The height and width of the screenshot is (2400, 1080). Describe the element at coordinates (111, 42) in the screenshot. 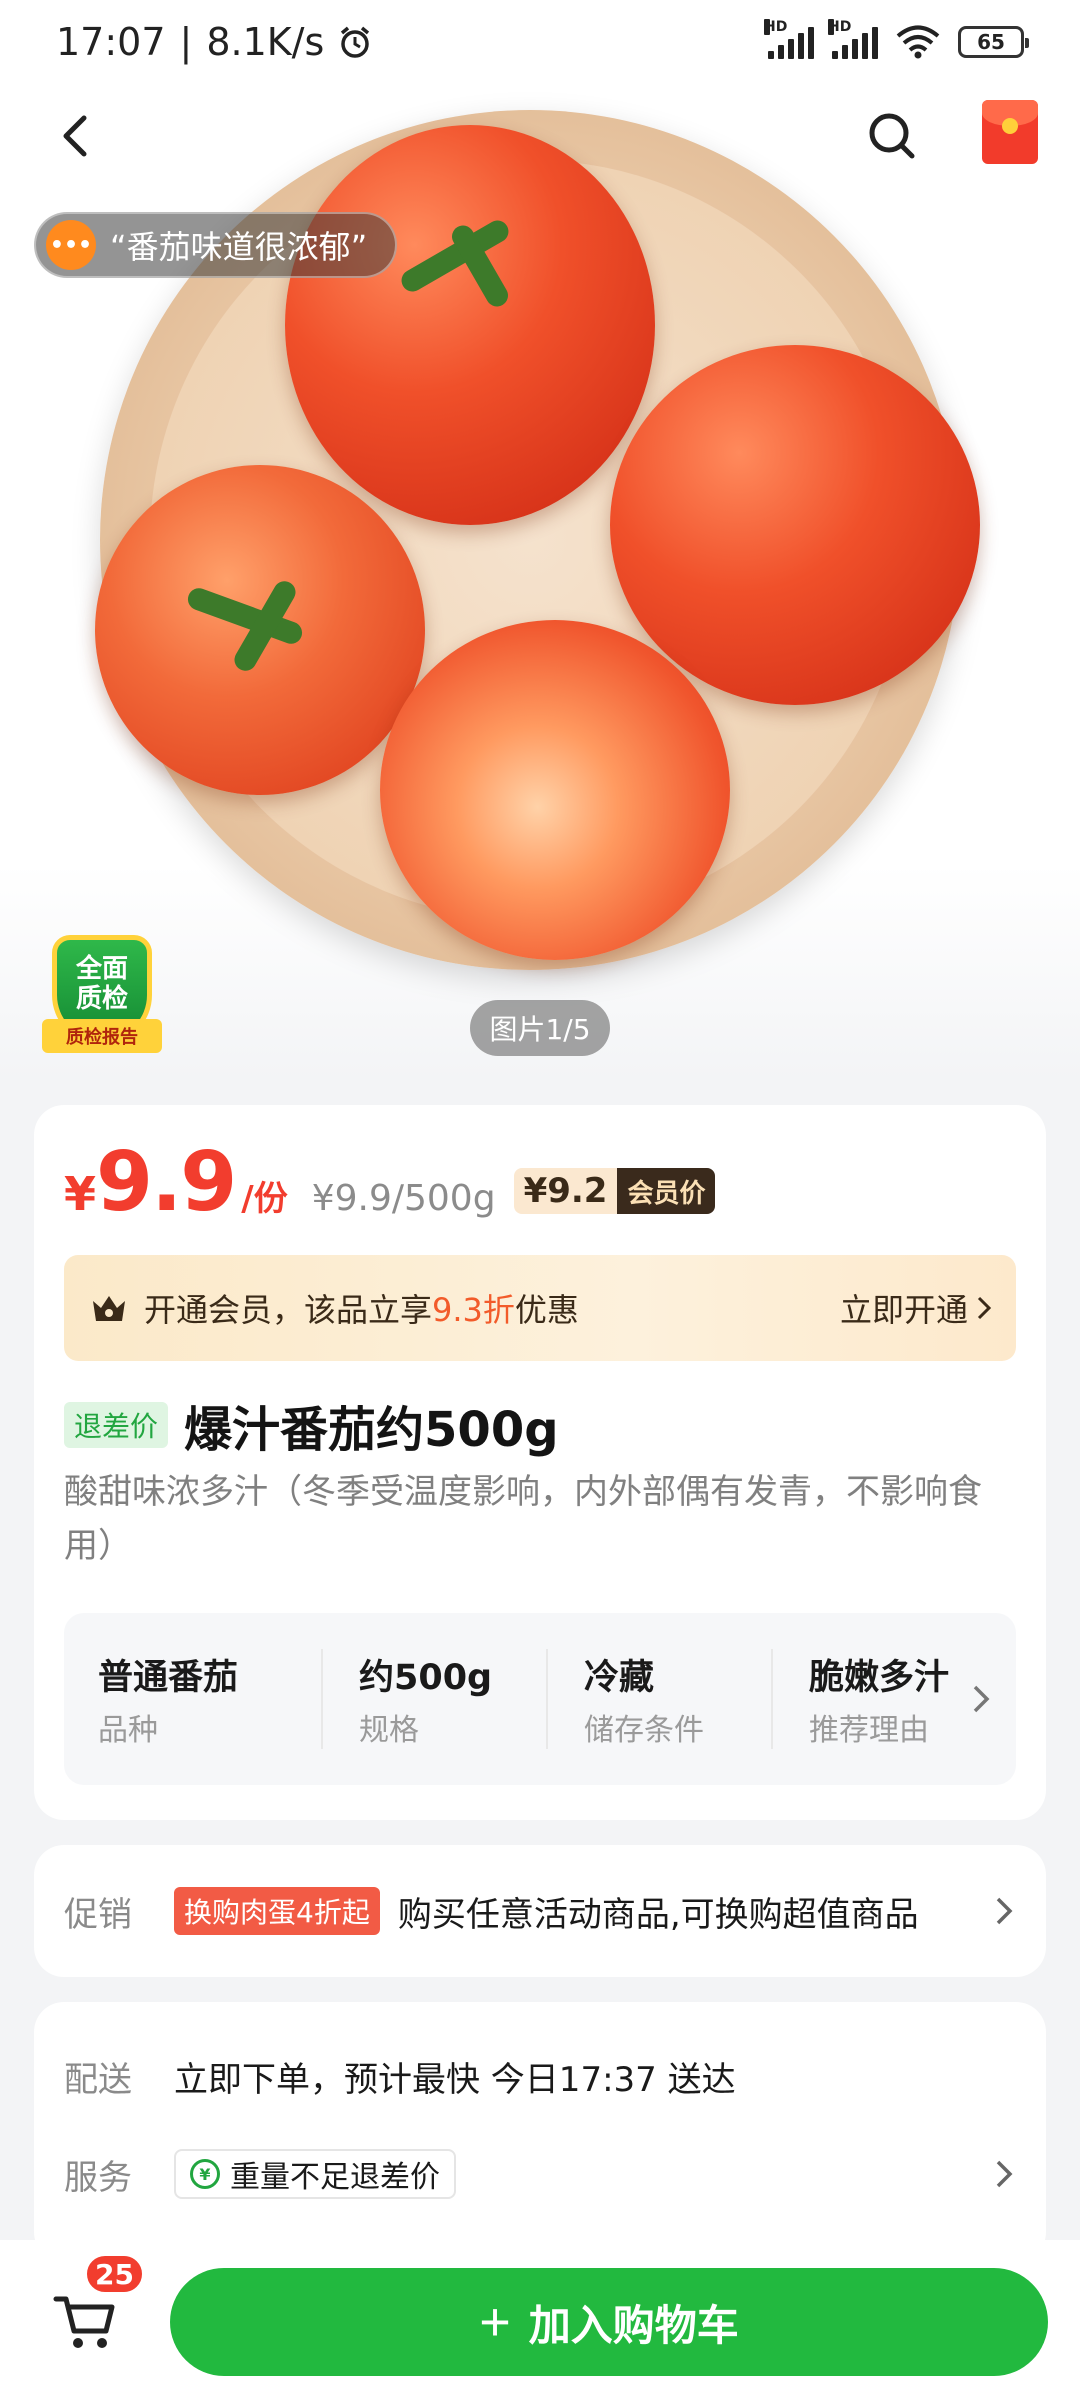

I see `status-time: 17:07` at that location.